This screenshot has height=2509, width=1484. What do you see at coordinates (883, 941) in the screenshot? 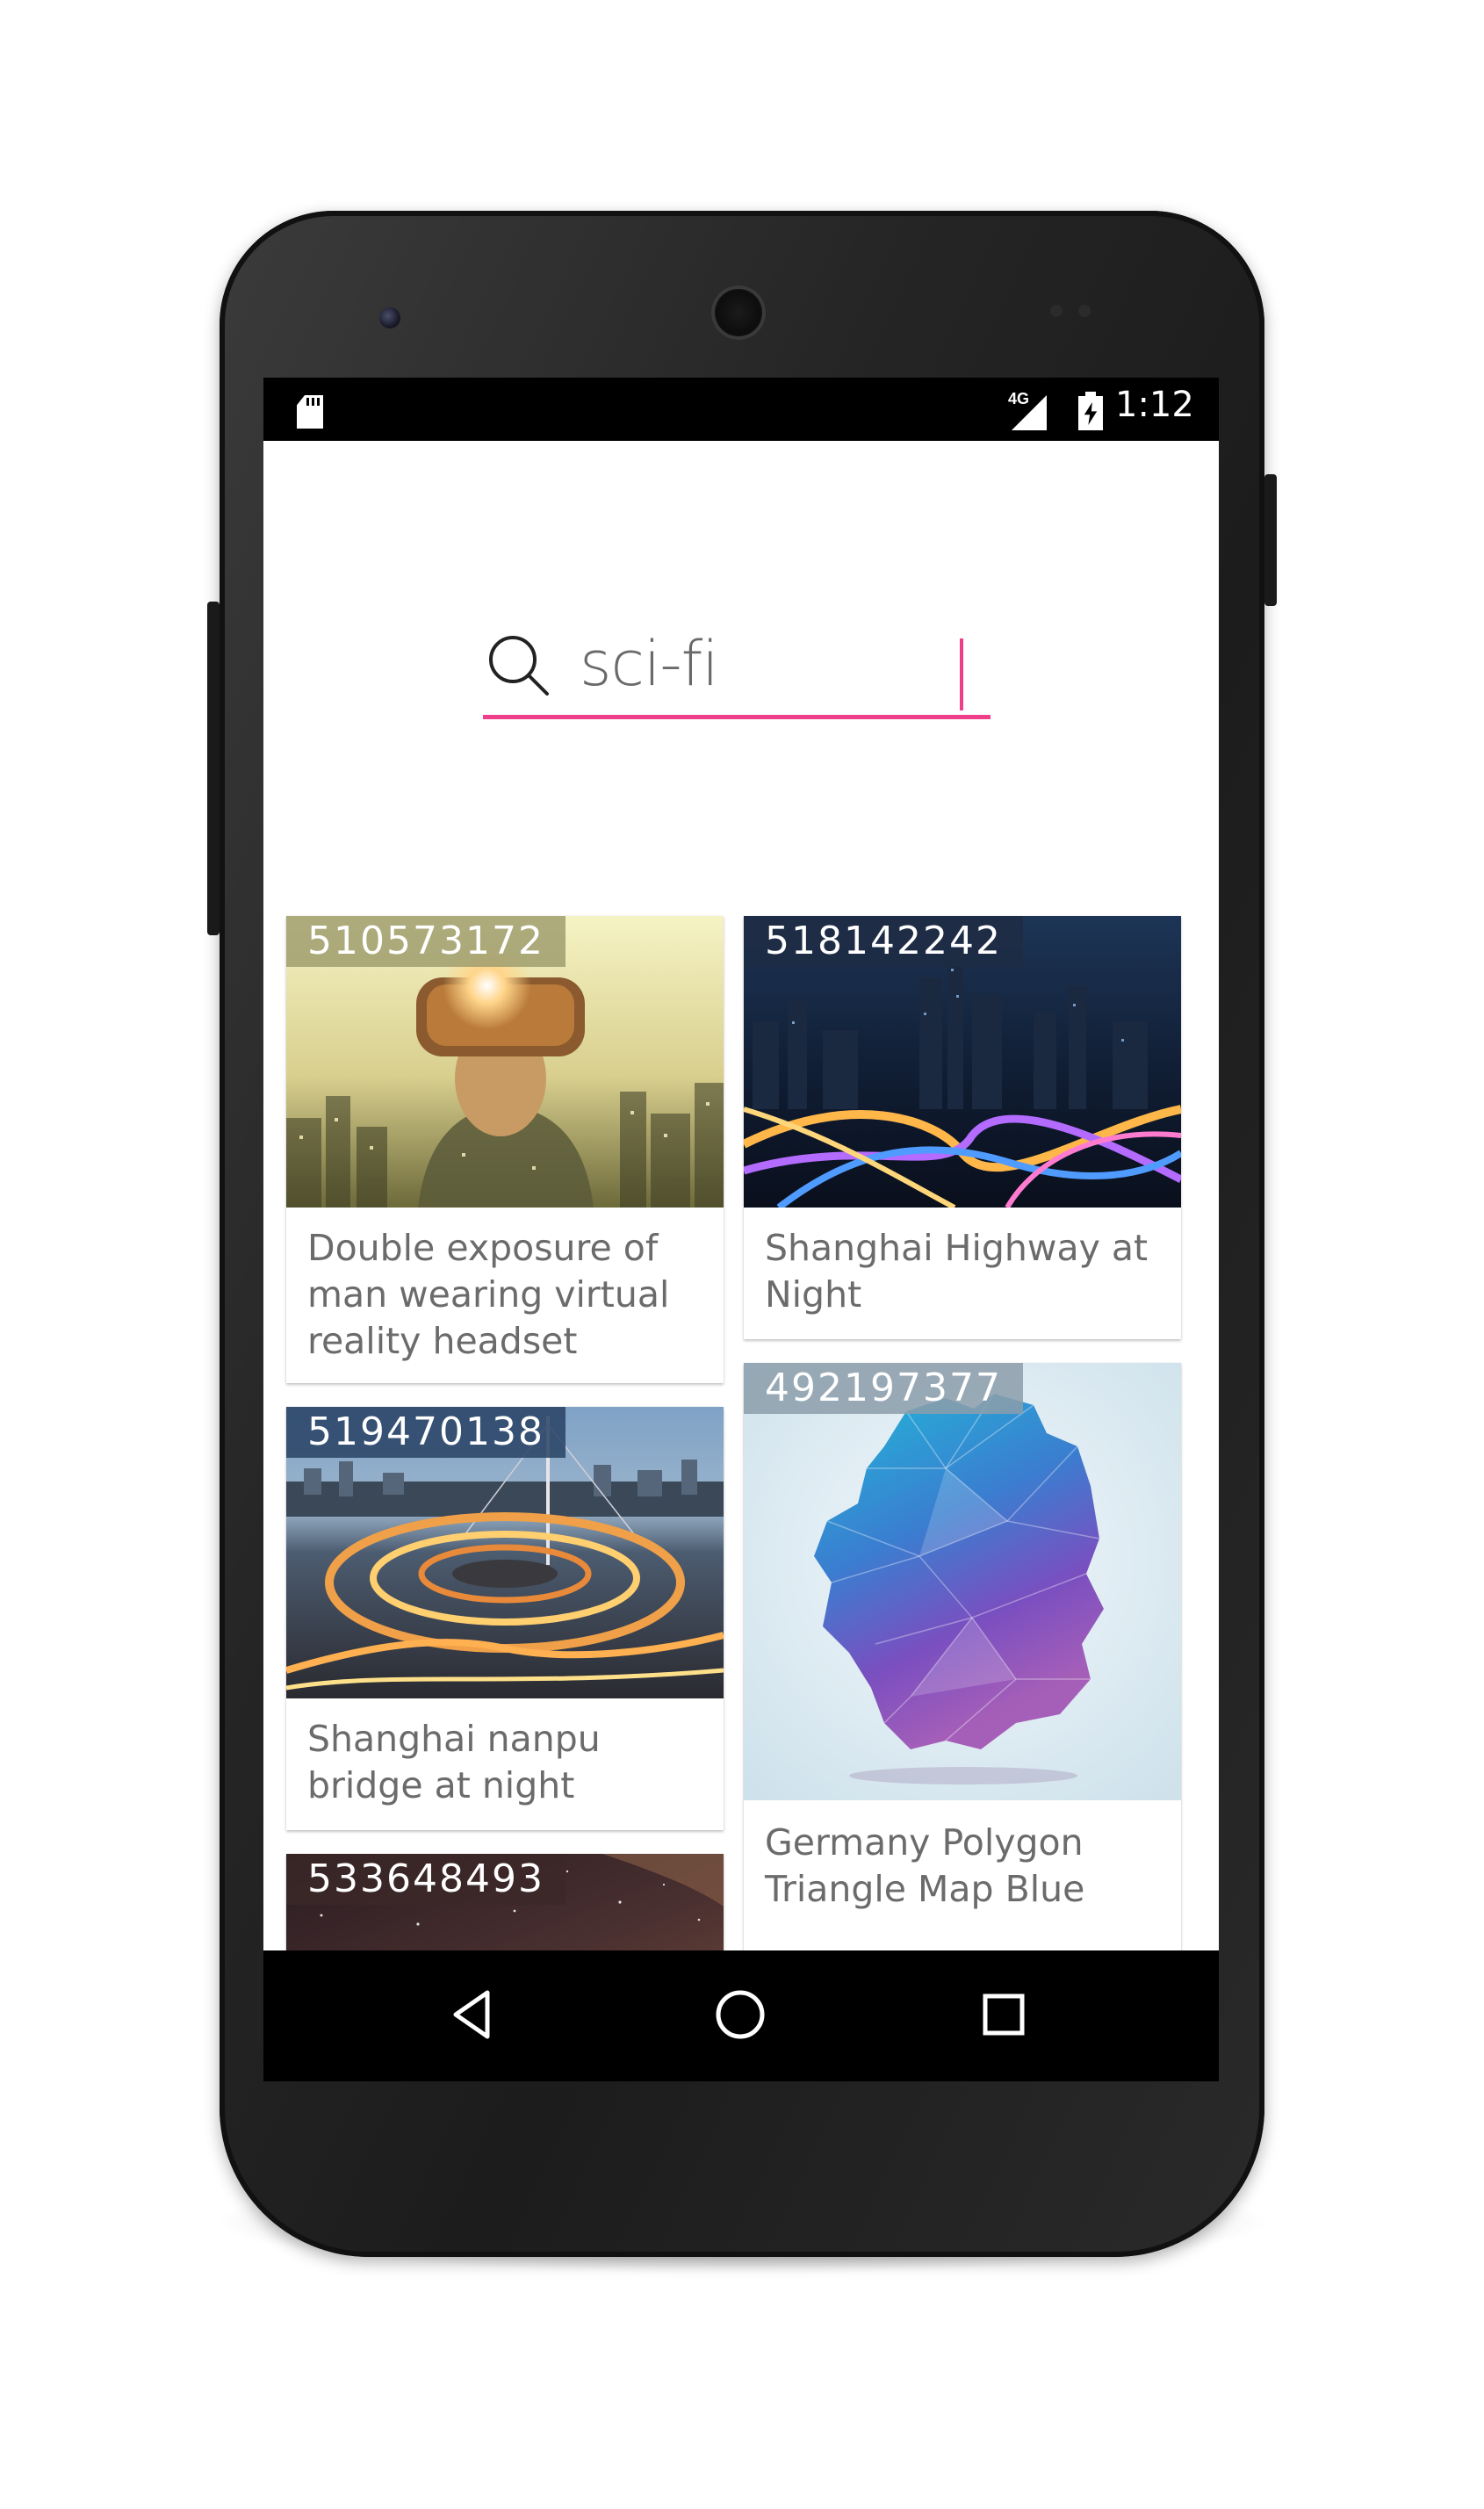
I see `result-id: 518142242` at bounding box center [883, 941].